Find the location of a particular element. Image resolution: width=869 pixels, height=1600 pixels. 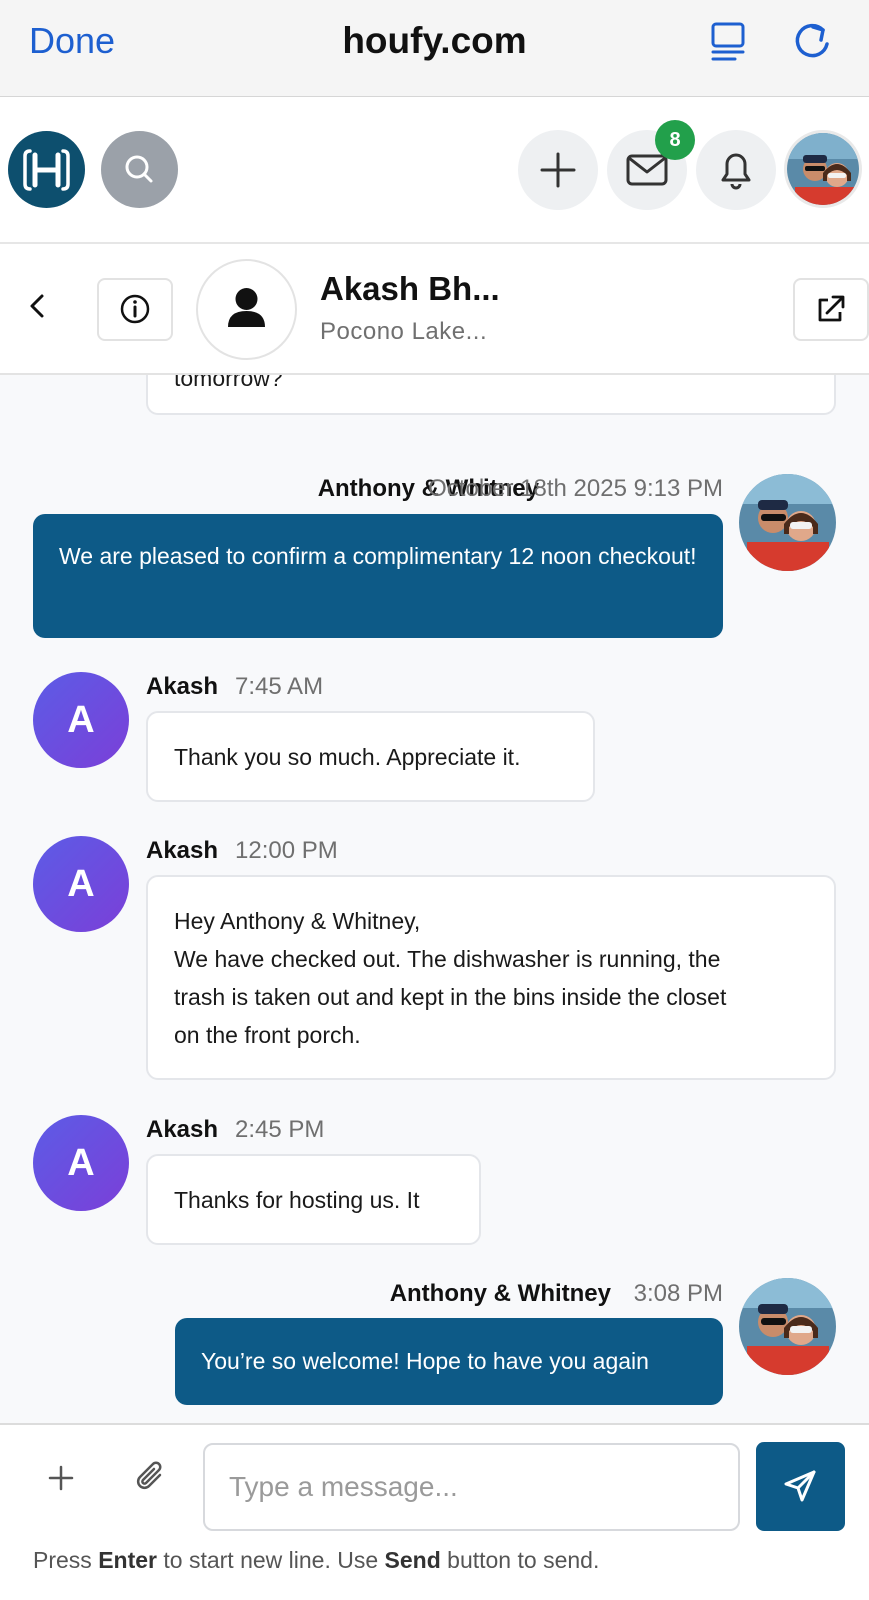

hint-text: button to send. is located at coordinates (523, 1560).